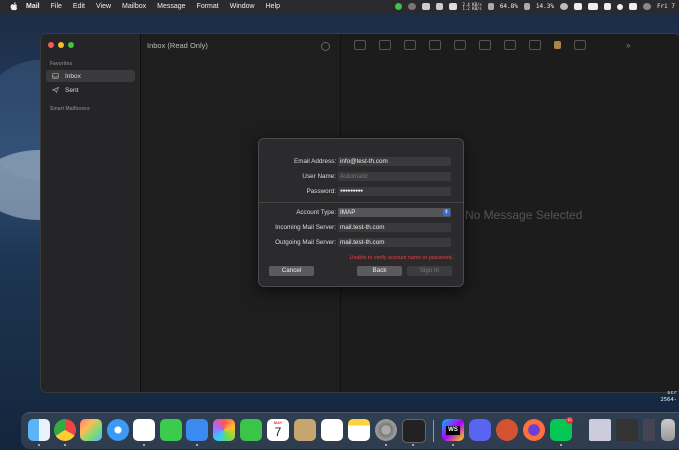 This screenshot has width=679, height=450. Describe the element at coordinates (385, 45) in the screenshot. I see `new-message-icon` at that location.